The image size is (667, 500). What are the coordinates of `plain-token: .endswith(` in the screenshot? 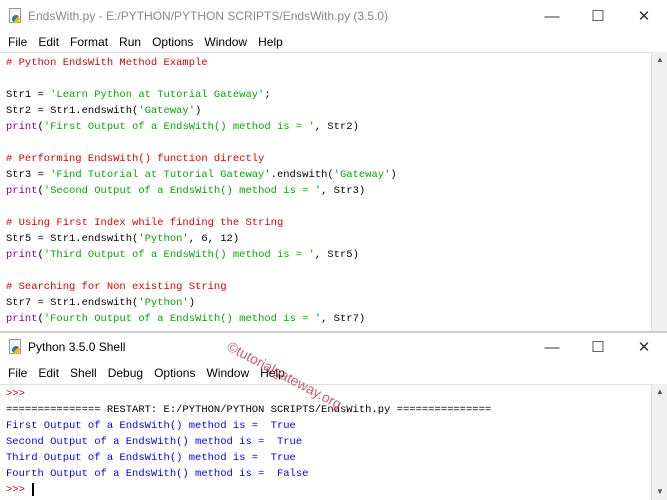 It's located at (302, 175).